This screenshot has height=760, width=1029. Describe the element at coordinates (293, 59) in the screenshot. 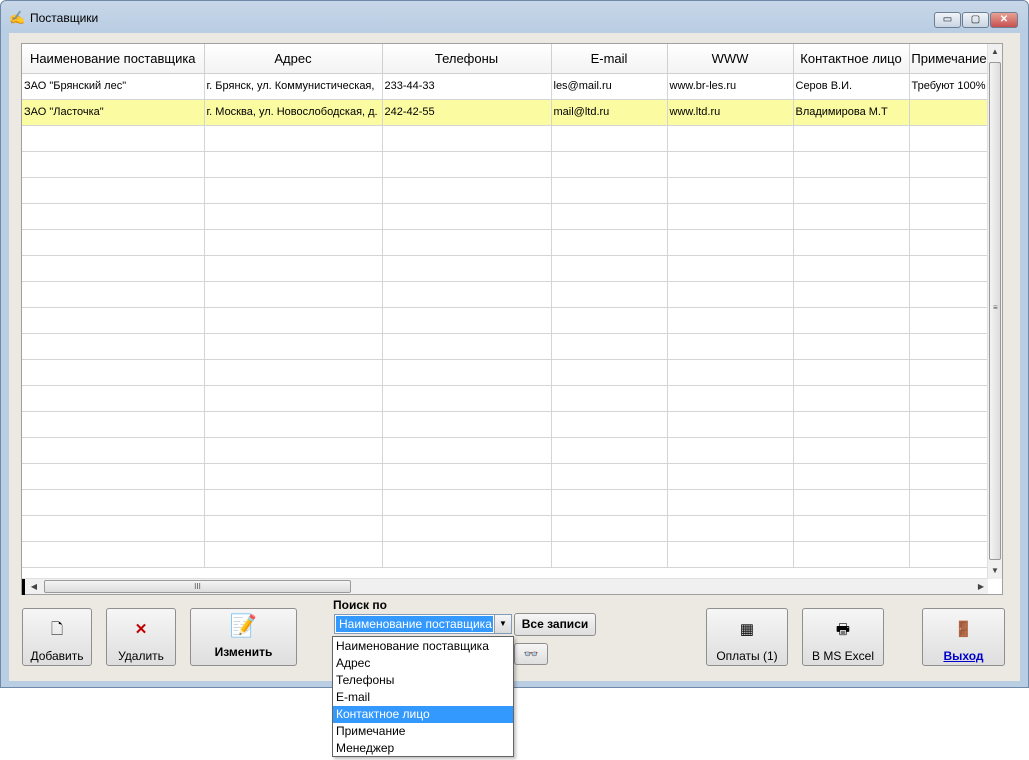

I see `column-header: Адрес` at that location.